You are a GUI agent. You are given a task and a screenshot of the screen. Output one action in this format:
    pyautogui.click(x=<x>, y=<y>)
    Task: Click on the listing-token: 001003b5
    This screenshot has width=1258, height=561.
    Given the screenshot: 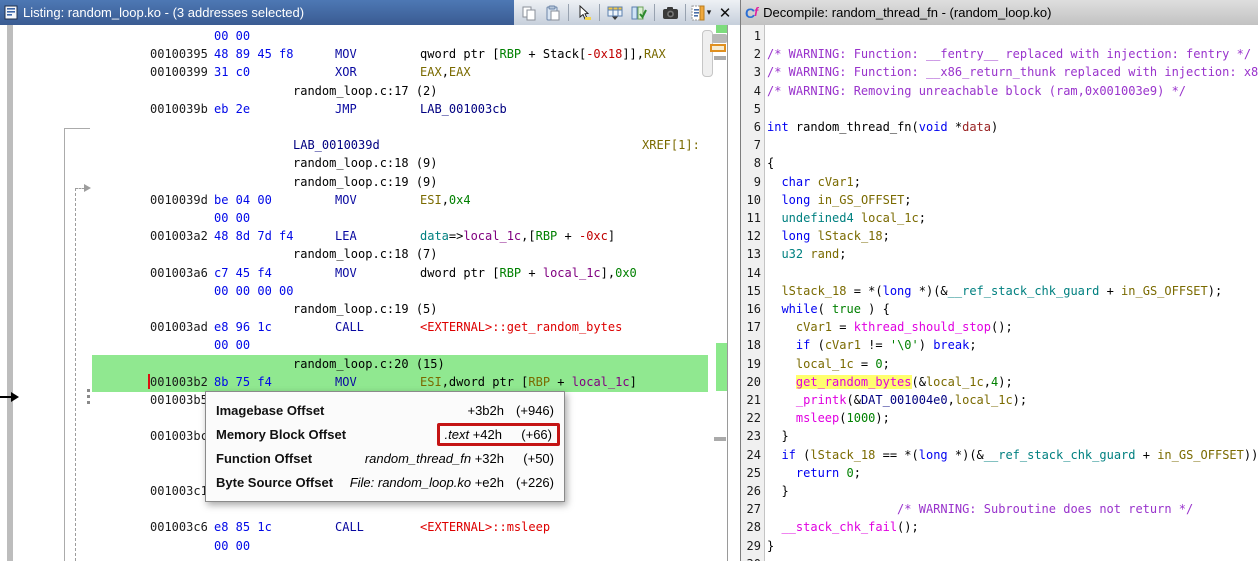 What is the action you would take?
    pyautogui.click(x=179, y=400)
    